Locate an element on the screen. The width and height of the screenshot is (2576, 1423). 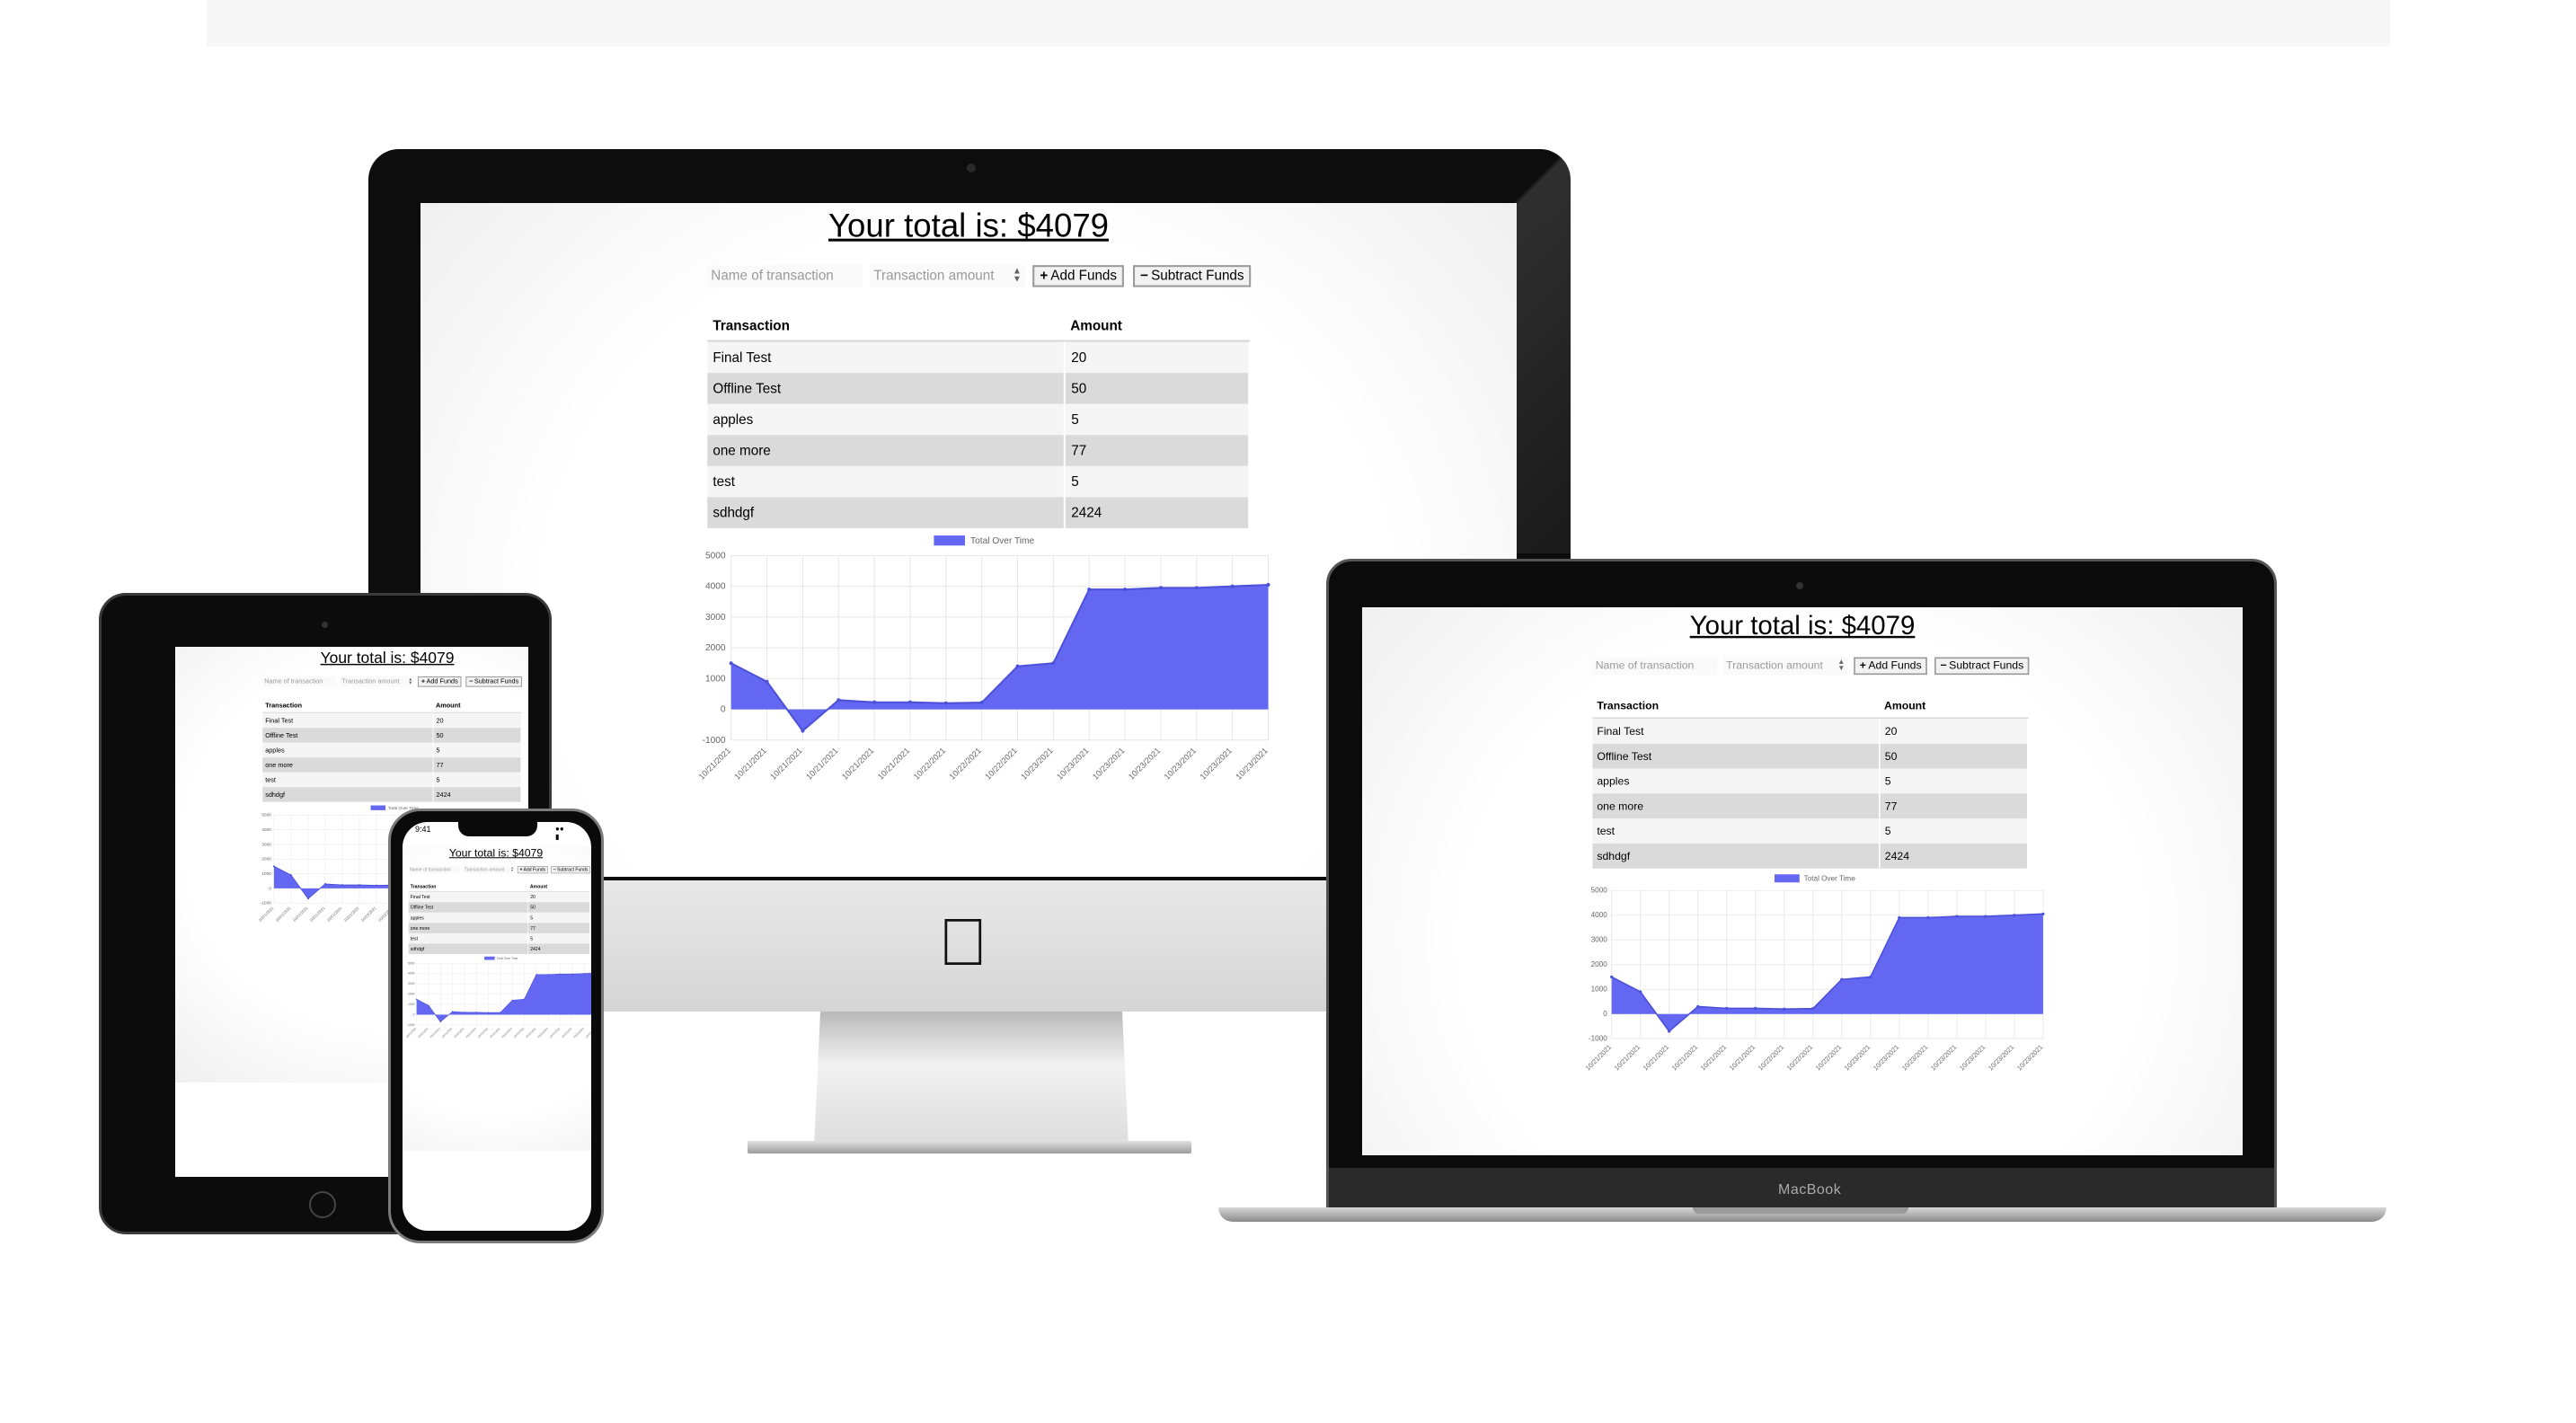
plus-icon: + is located at coordinates (1862, 665).